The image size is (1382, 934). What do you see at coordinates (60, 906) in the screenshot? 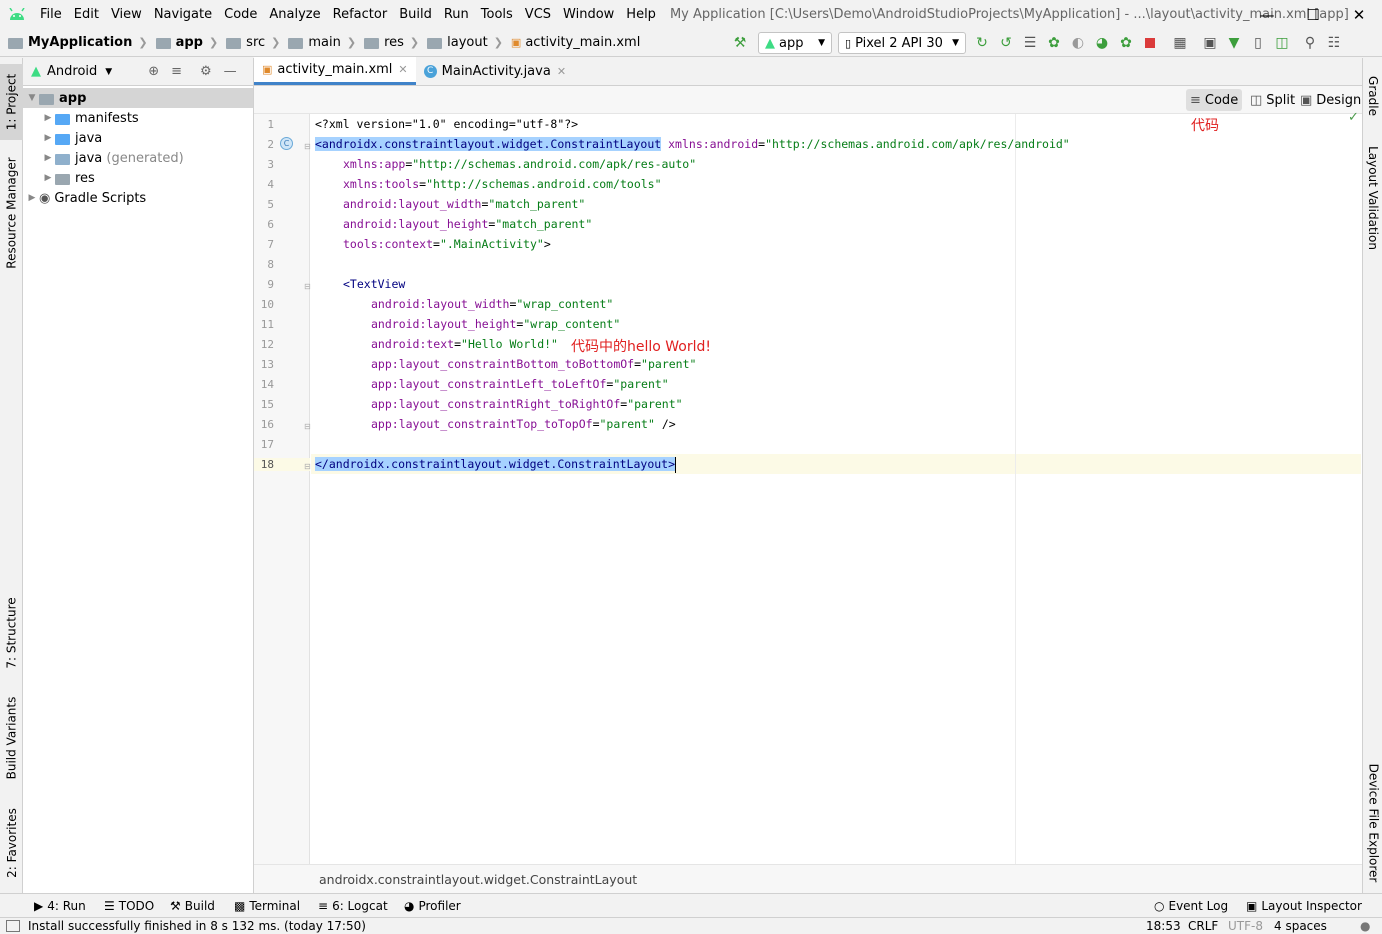
I see `run-tool-button: ▶ 4: Run` at bounding box center [60, 906].